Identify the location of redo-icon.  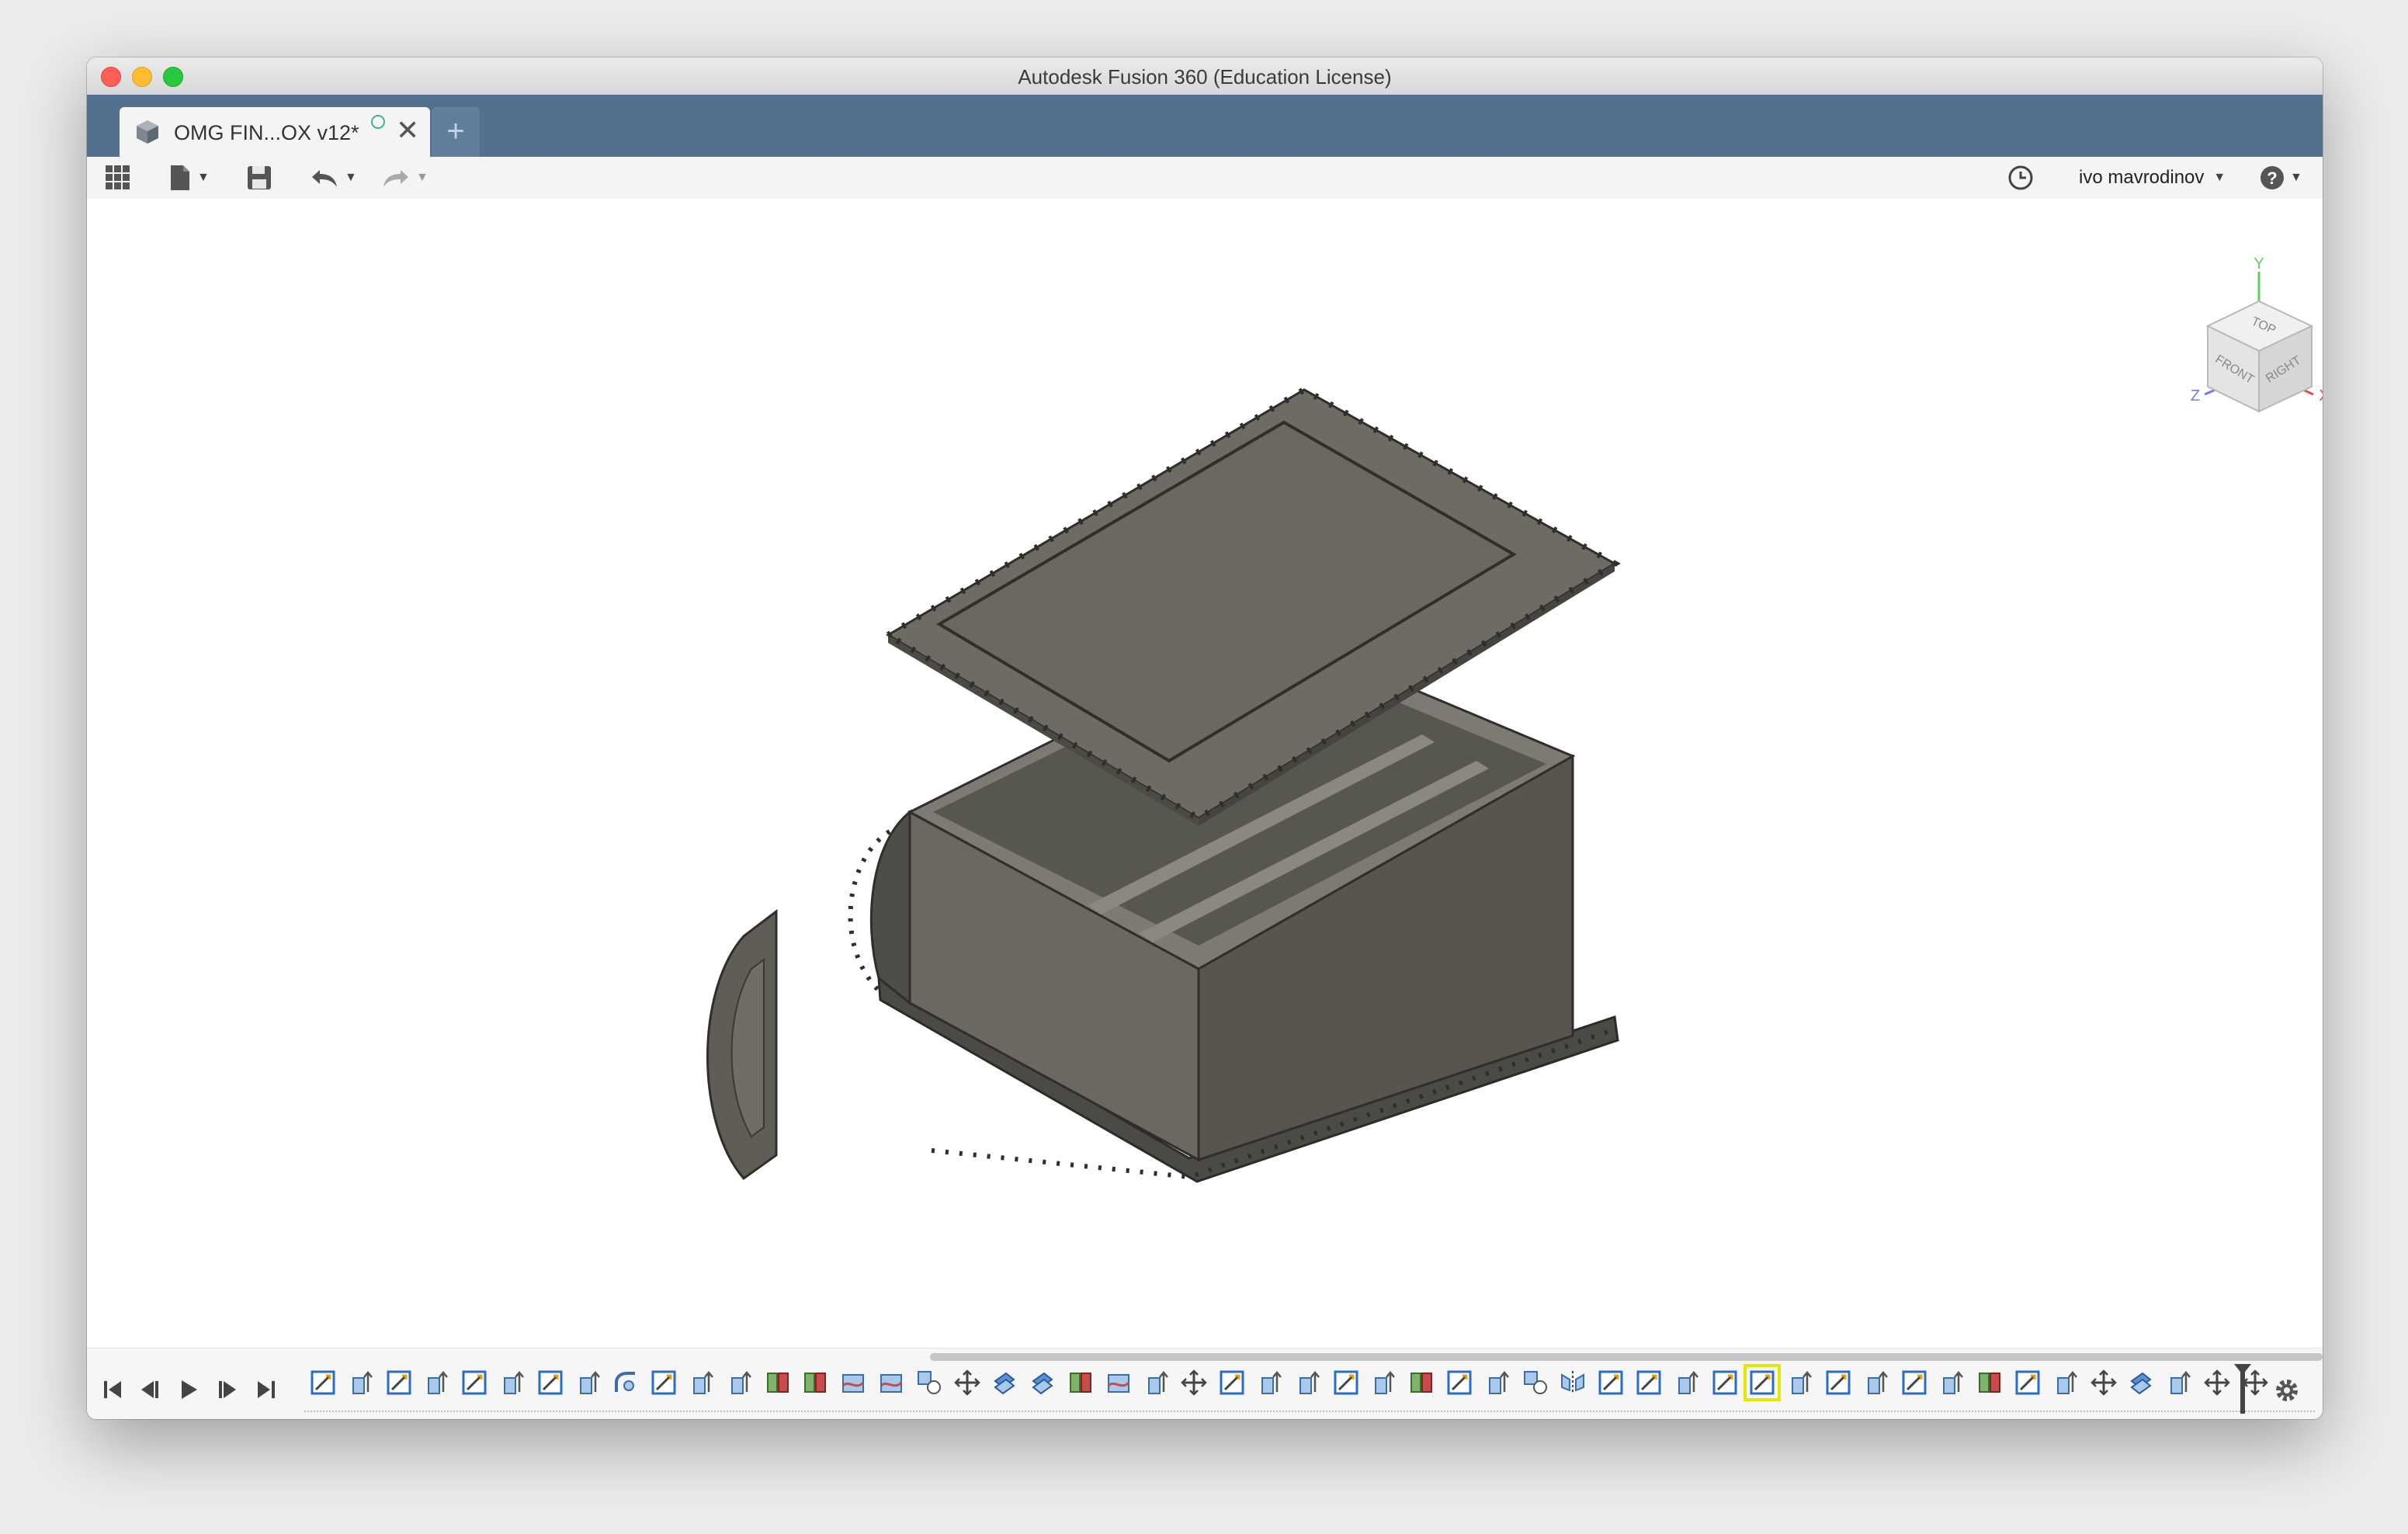
(395, 178).